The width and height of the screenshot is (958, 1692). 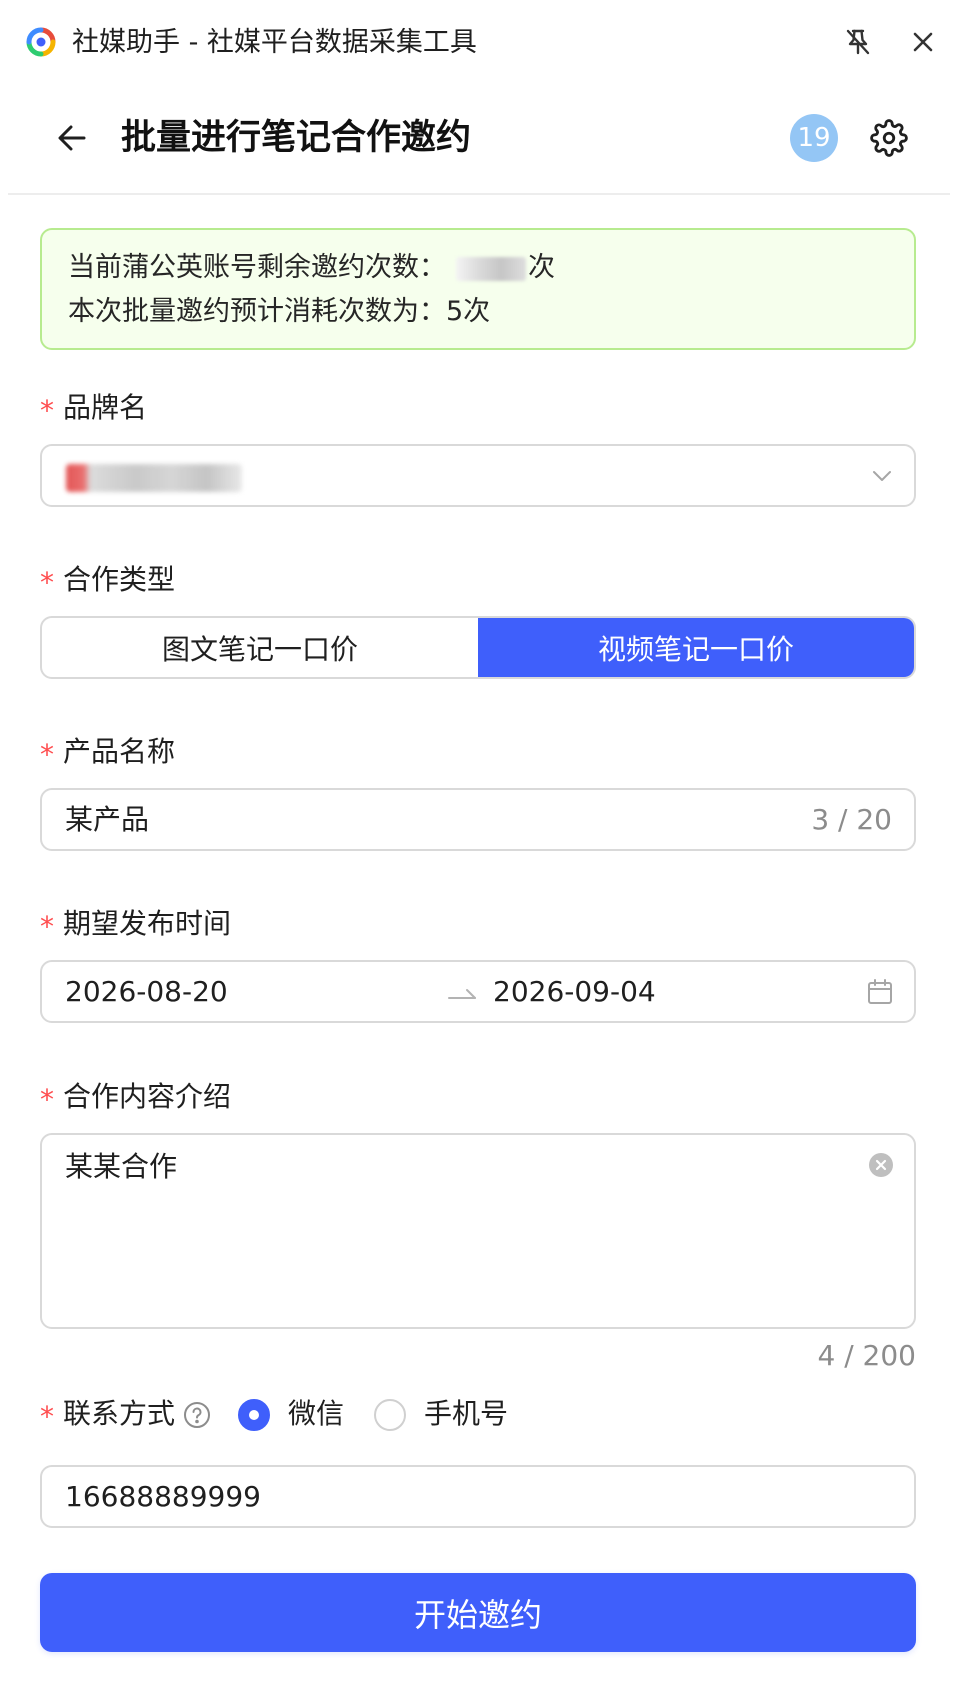 I want to click on close-icon, so click(x=923, y=42).